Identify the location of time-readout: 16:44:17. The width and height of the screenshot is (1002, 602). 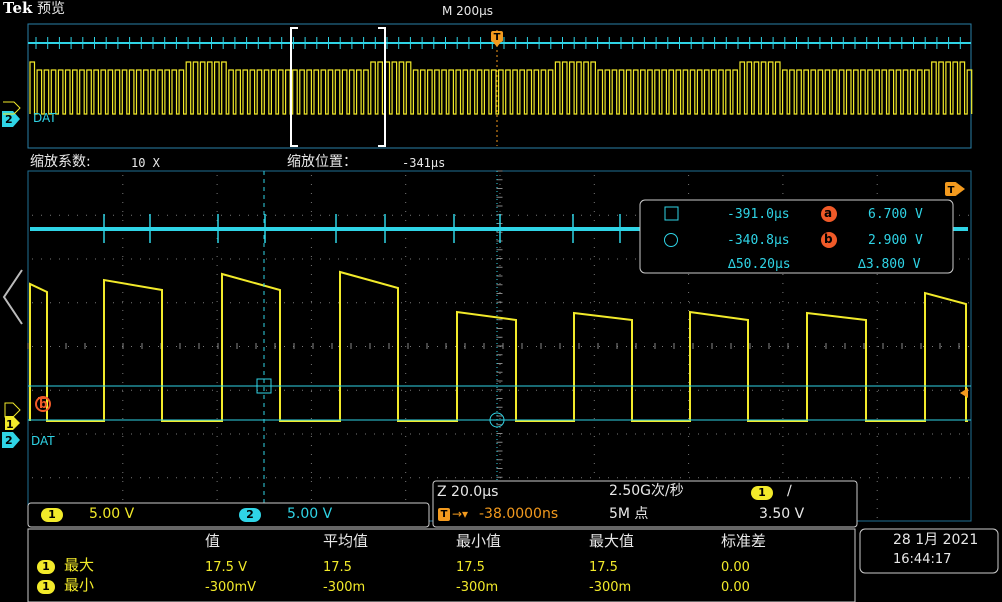
(922, 559).